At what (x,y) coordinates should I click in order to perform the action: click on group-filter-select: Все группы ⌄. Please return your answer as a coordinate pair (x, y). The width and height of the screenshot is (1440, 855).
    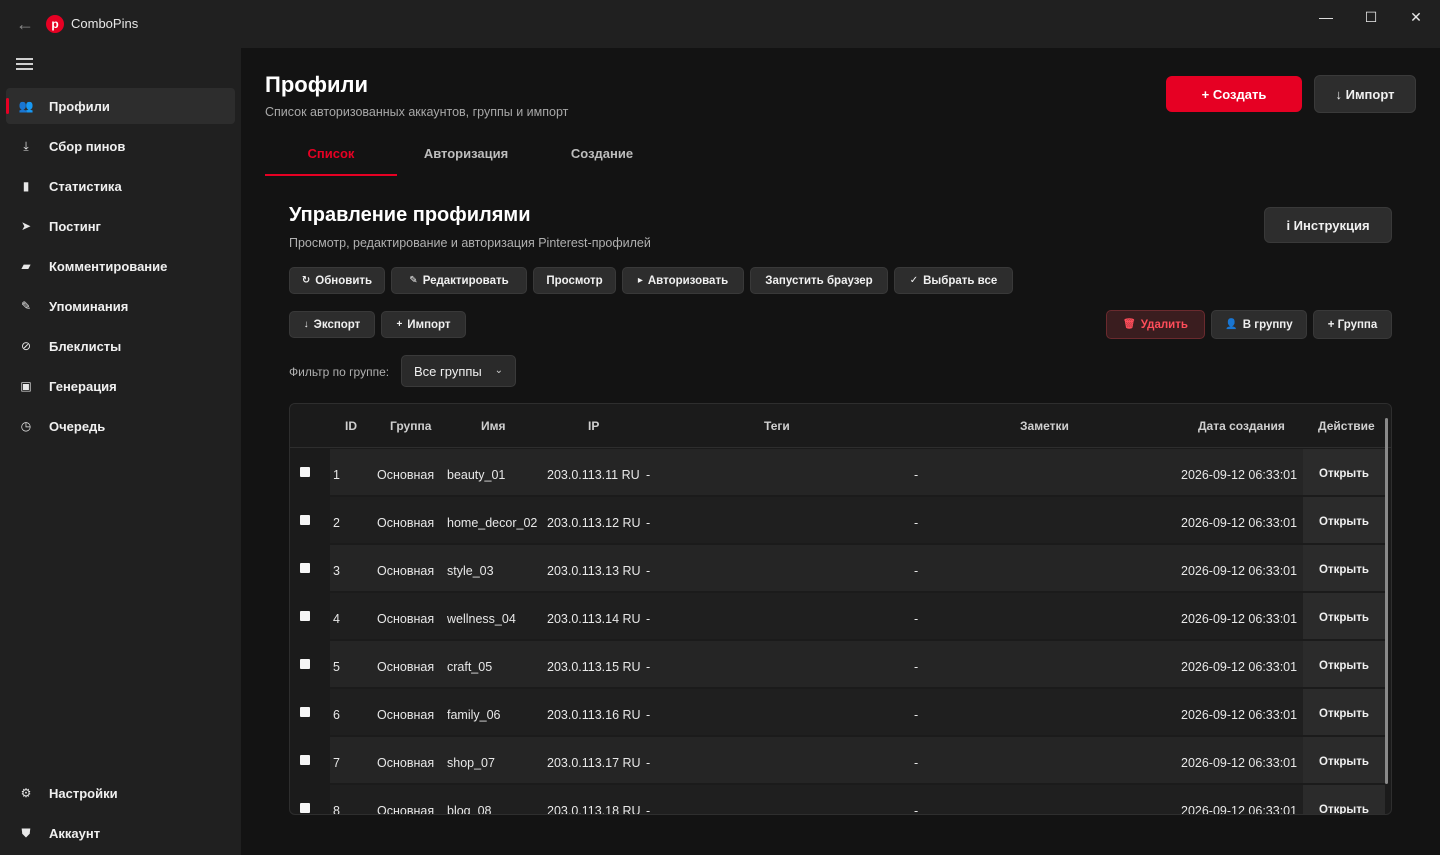
    Looking at the image, I should click on (458, 371).